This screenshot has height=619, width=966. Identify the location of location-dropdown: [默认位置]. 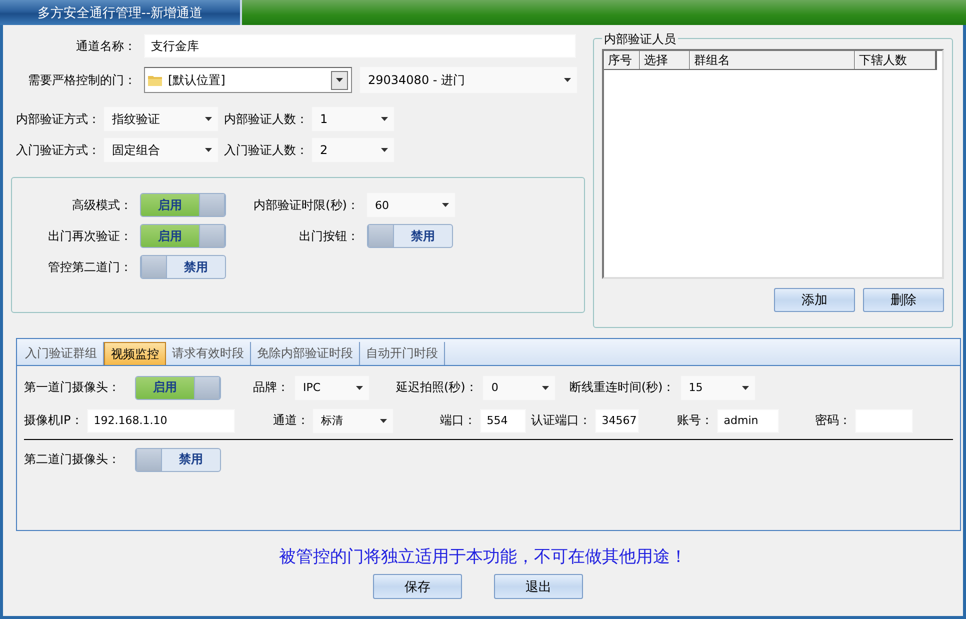
(248, 80).